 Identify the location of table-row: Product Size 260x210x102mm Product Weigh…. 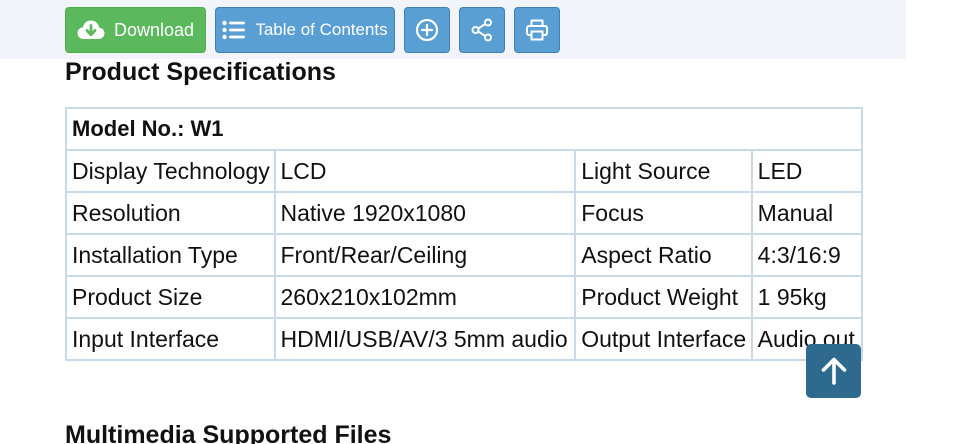
(464, 297).